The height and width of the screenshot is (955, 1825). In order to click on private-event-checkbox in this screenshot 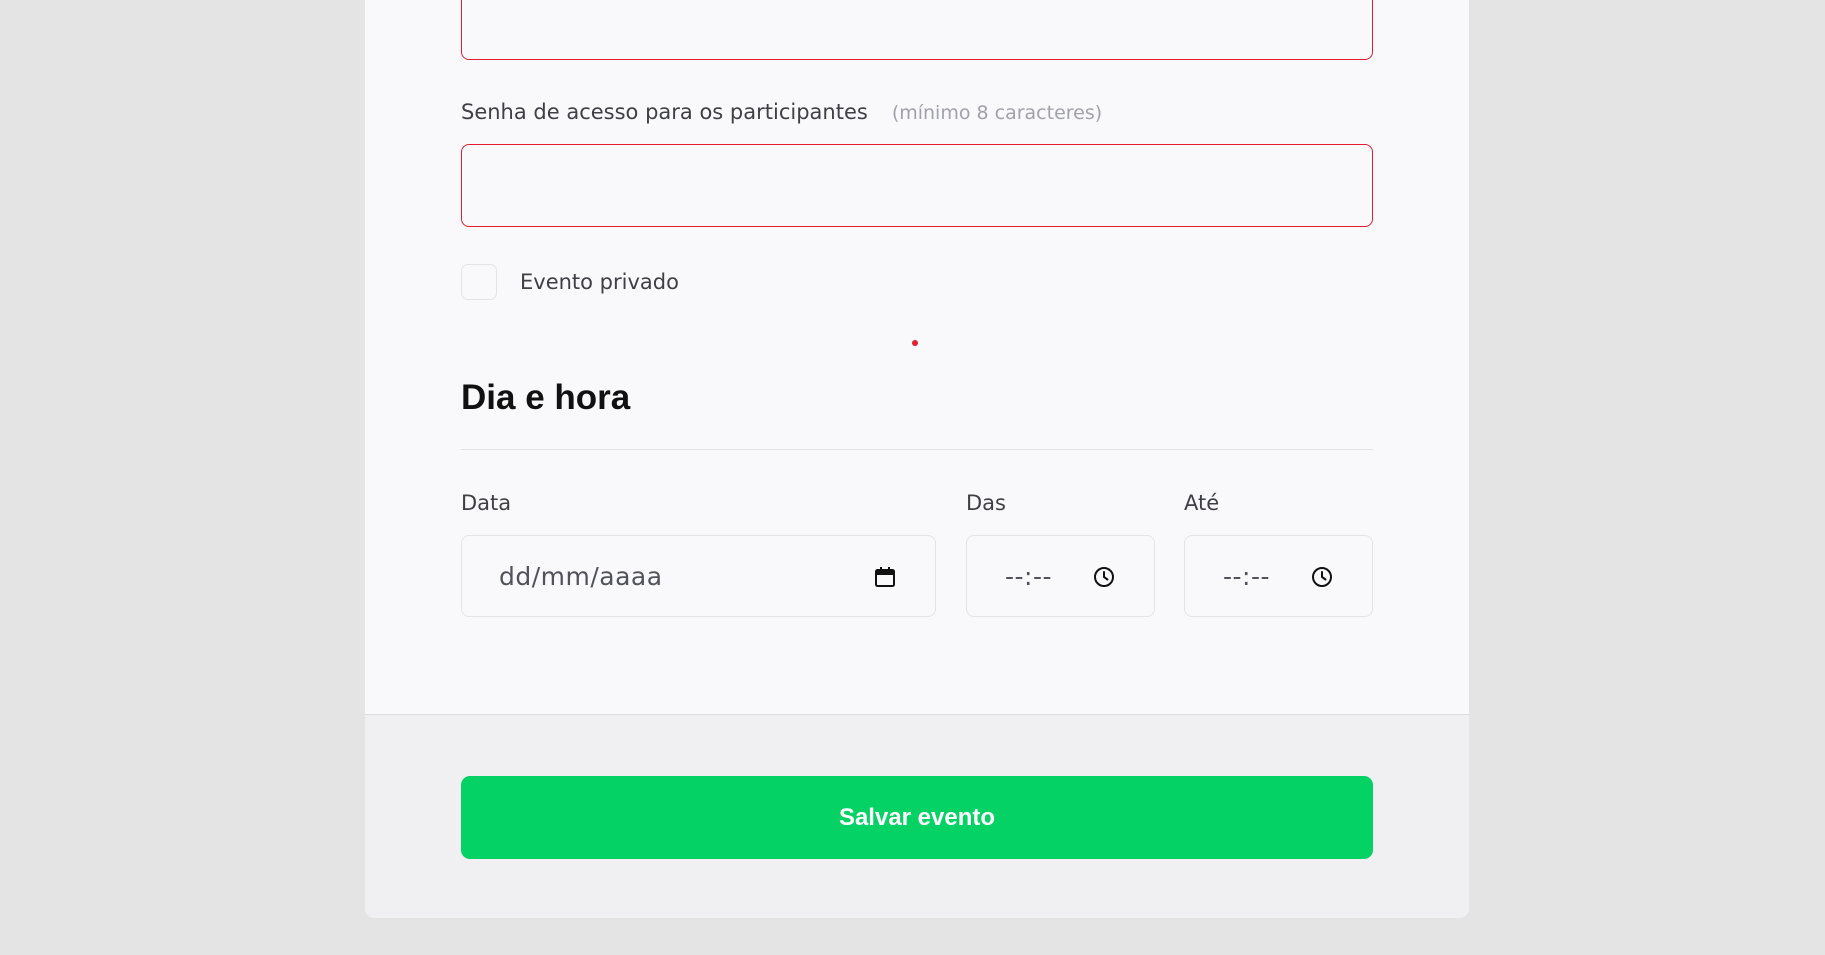, I will do `click(479, 282)`.